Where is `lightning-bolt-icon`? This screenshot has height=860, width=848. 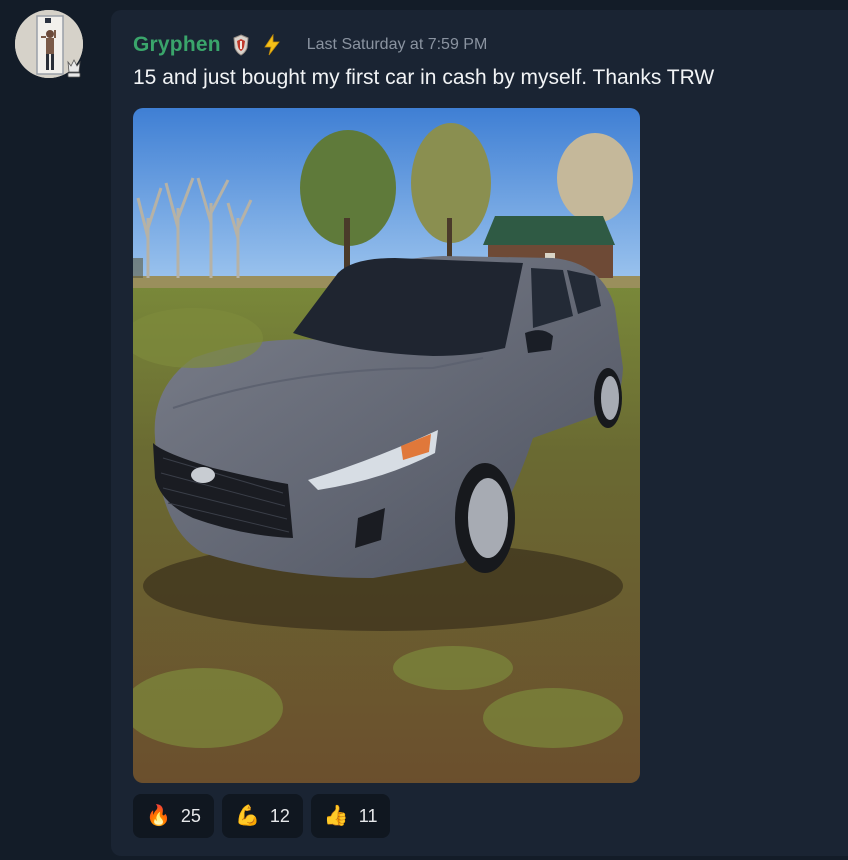
lightning-bolt-icon is located at coordinates (272, 45).